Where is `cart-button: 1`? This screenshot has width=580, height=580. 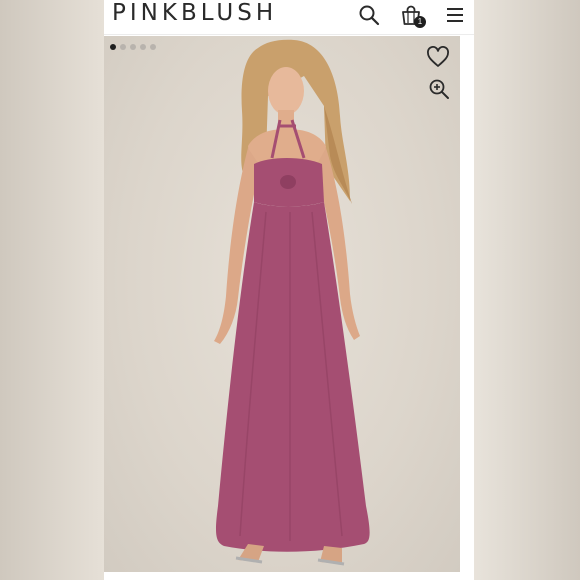 cart-button: 1 is located at coordinates (412, 15).